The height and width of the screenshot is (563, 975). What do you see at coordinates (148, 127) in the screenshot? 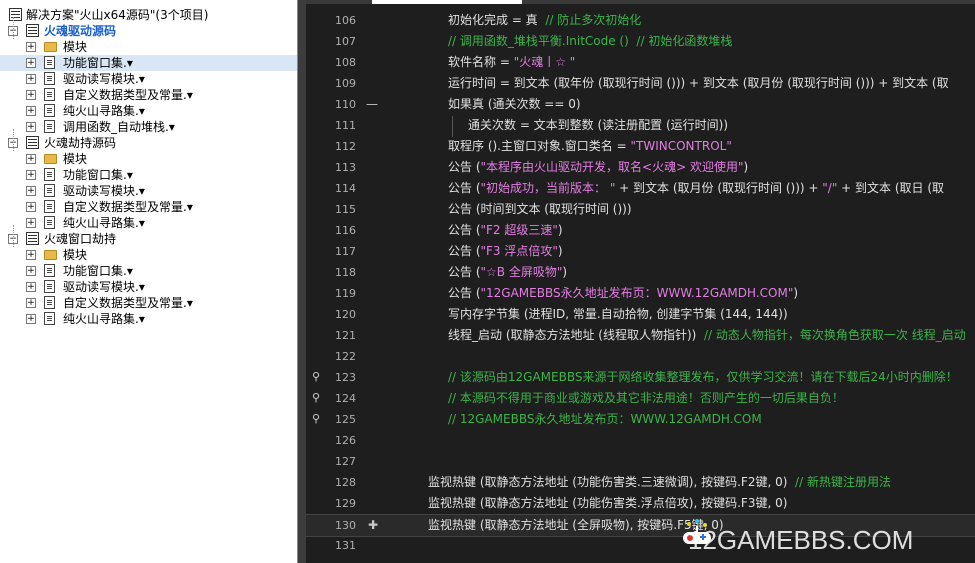
I see `tree-item: + 调用函数_自动堆栈.▾` at bounding box center [148, 127].